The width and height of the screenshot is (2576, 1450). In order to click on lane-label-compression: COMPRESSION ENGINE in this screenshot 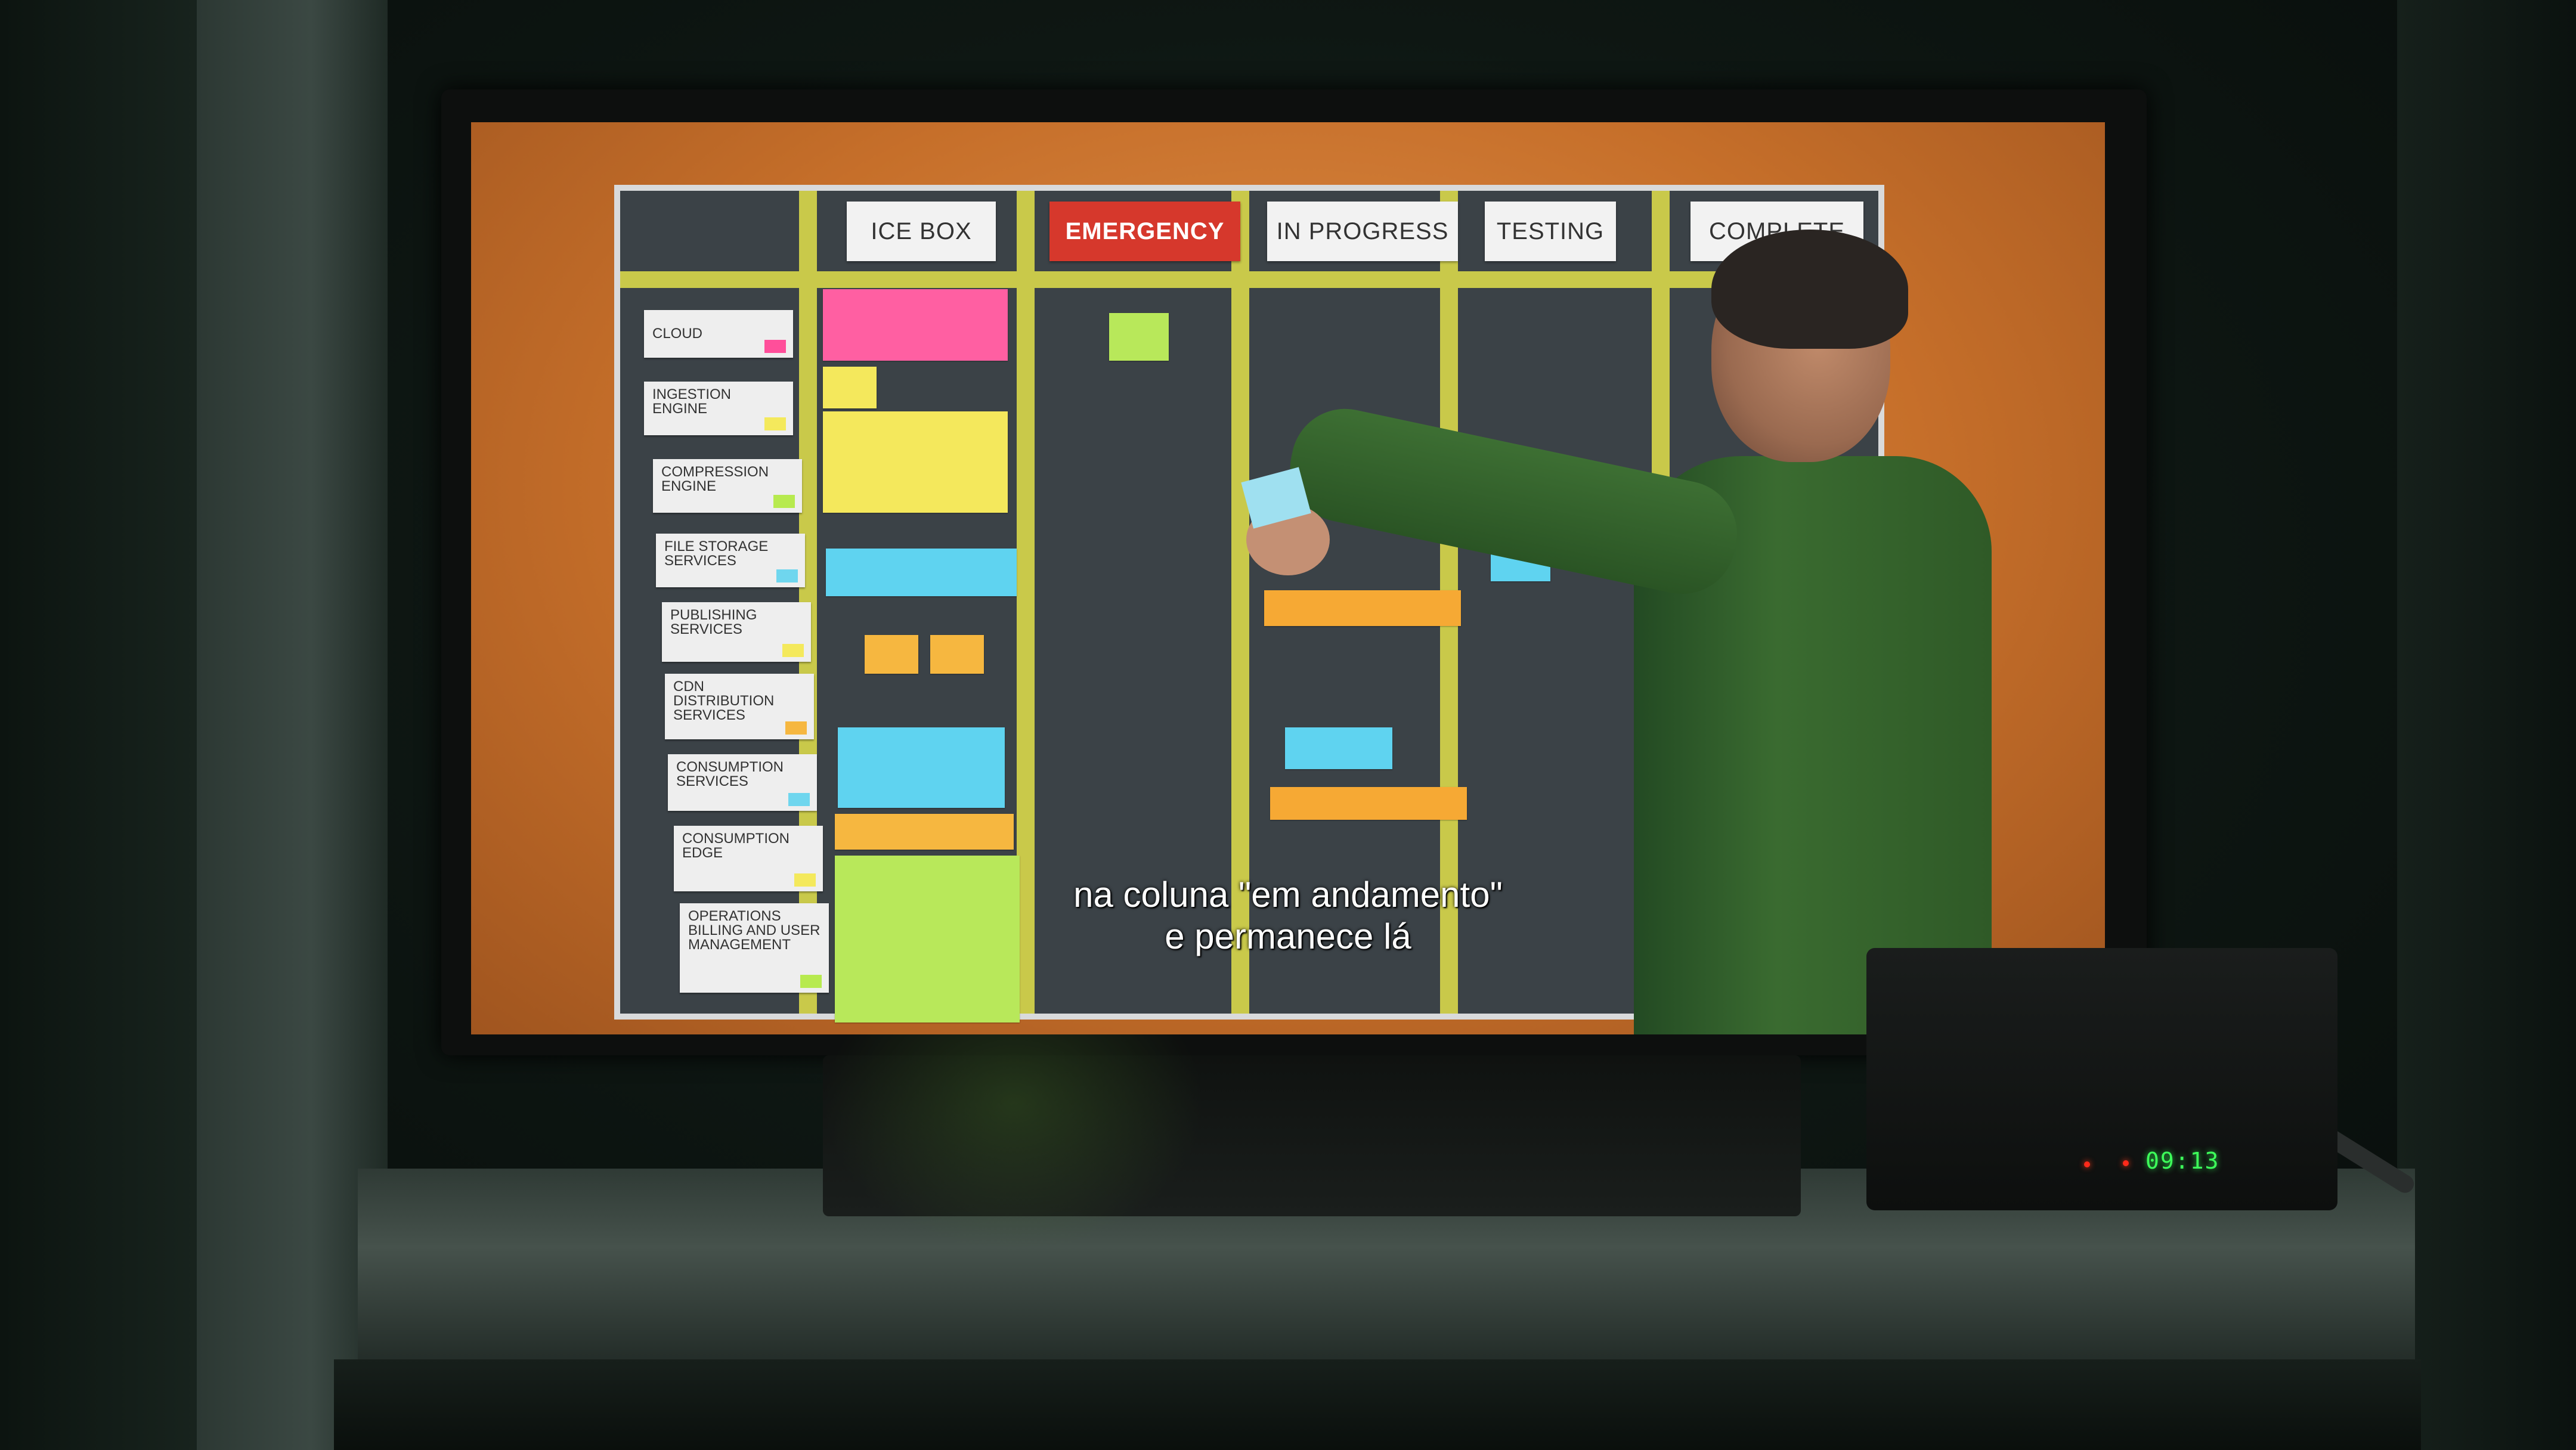, I will do `click(727, 486)`.